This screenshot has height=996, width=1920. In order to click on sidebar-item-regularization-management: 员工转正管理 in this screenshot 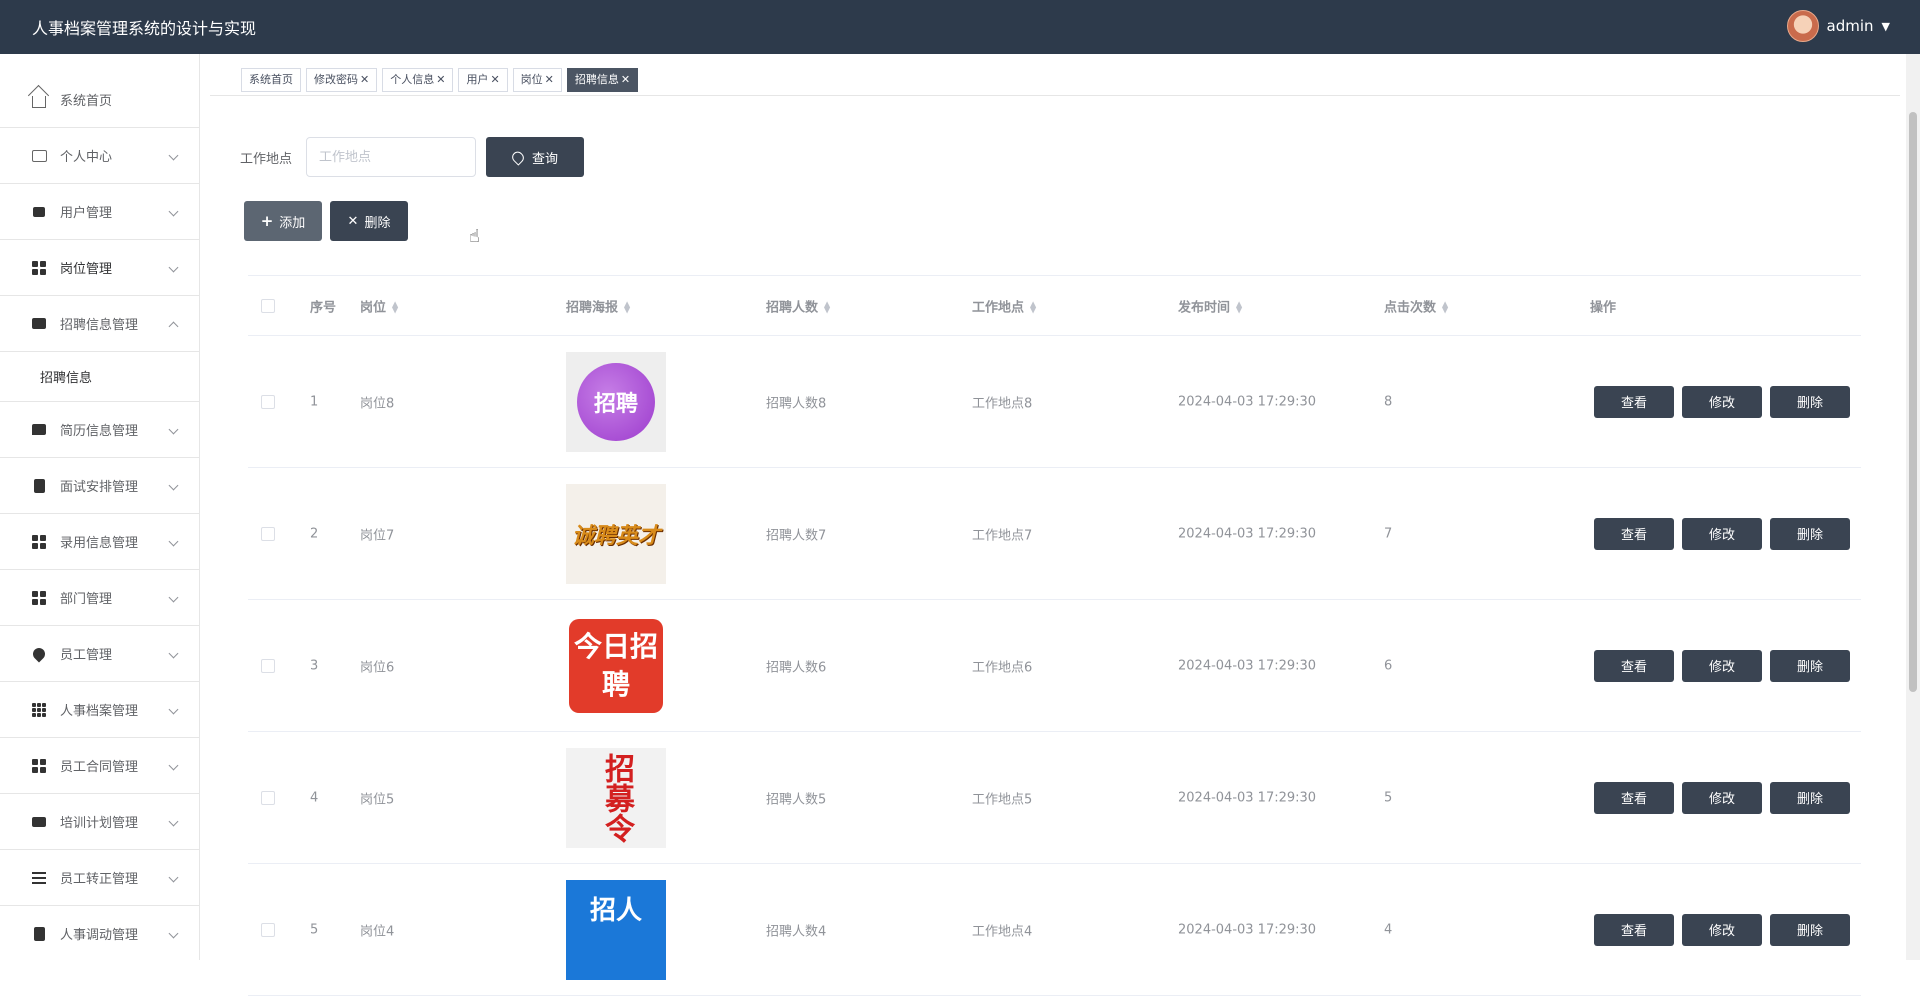, I will do `click(99, 878)`.